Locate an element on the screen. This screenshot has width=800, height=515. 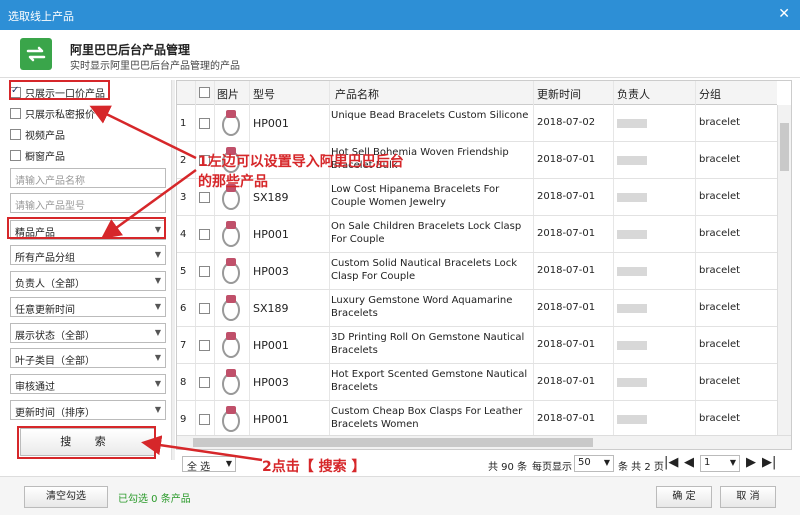
annotation-text-2: 2点击【 搜索 】 is located at coordinates (314, 467).